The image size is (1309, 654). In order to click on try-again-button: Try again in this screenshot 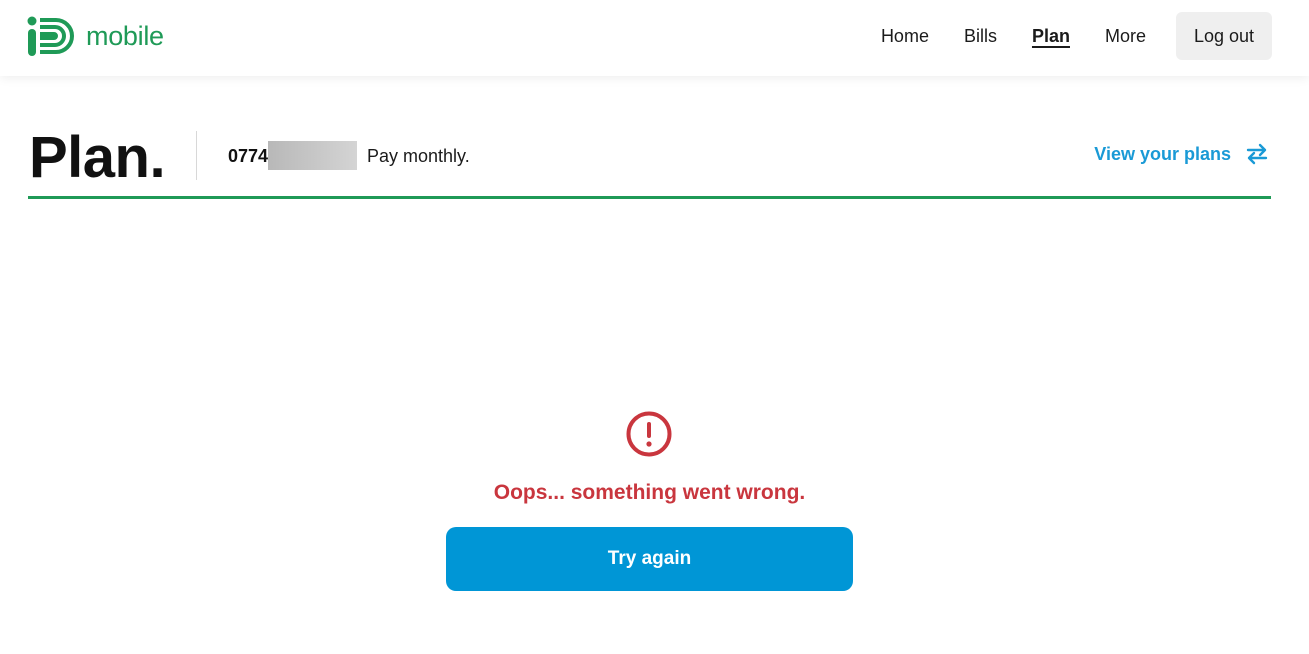, I will do `click(649, 559)`.